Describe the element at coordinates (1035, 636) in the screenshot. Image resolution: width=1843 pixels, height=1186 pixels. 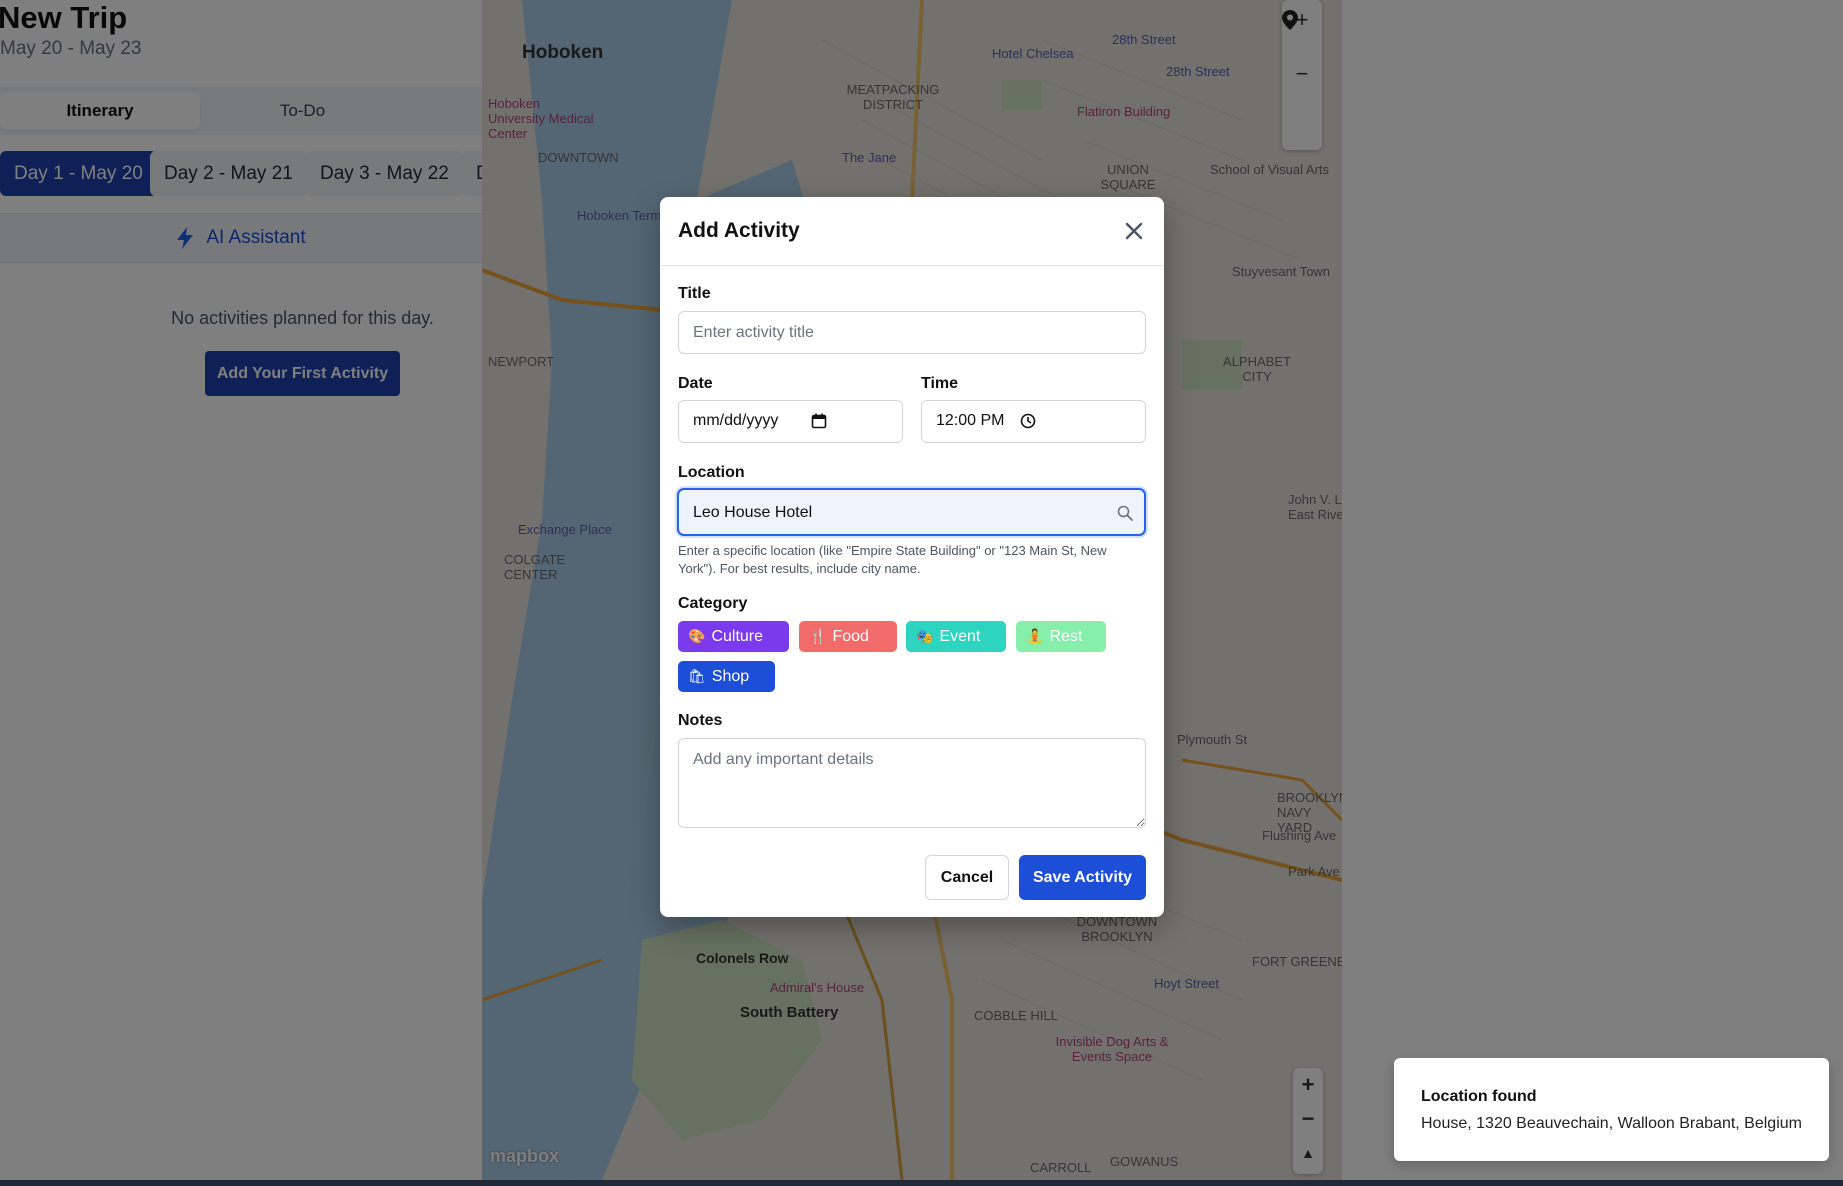
I see `meditation-icon: 🧘` at that location.